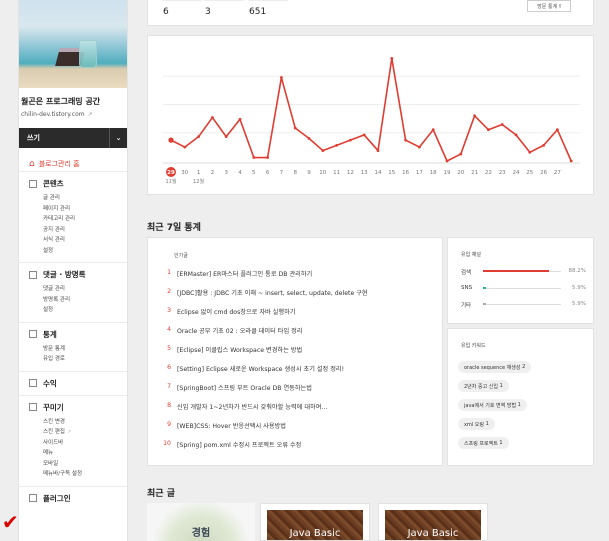  Describe the element at coordinates (181, 256) in the screenshot. I see `popular-posts-label: 인기글` at that location.